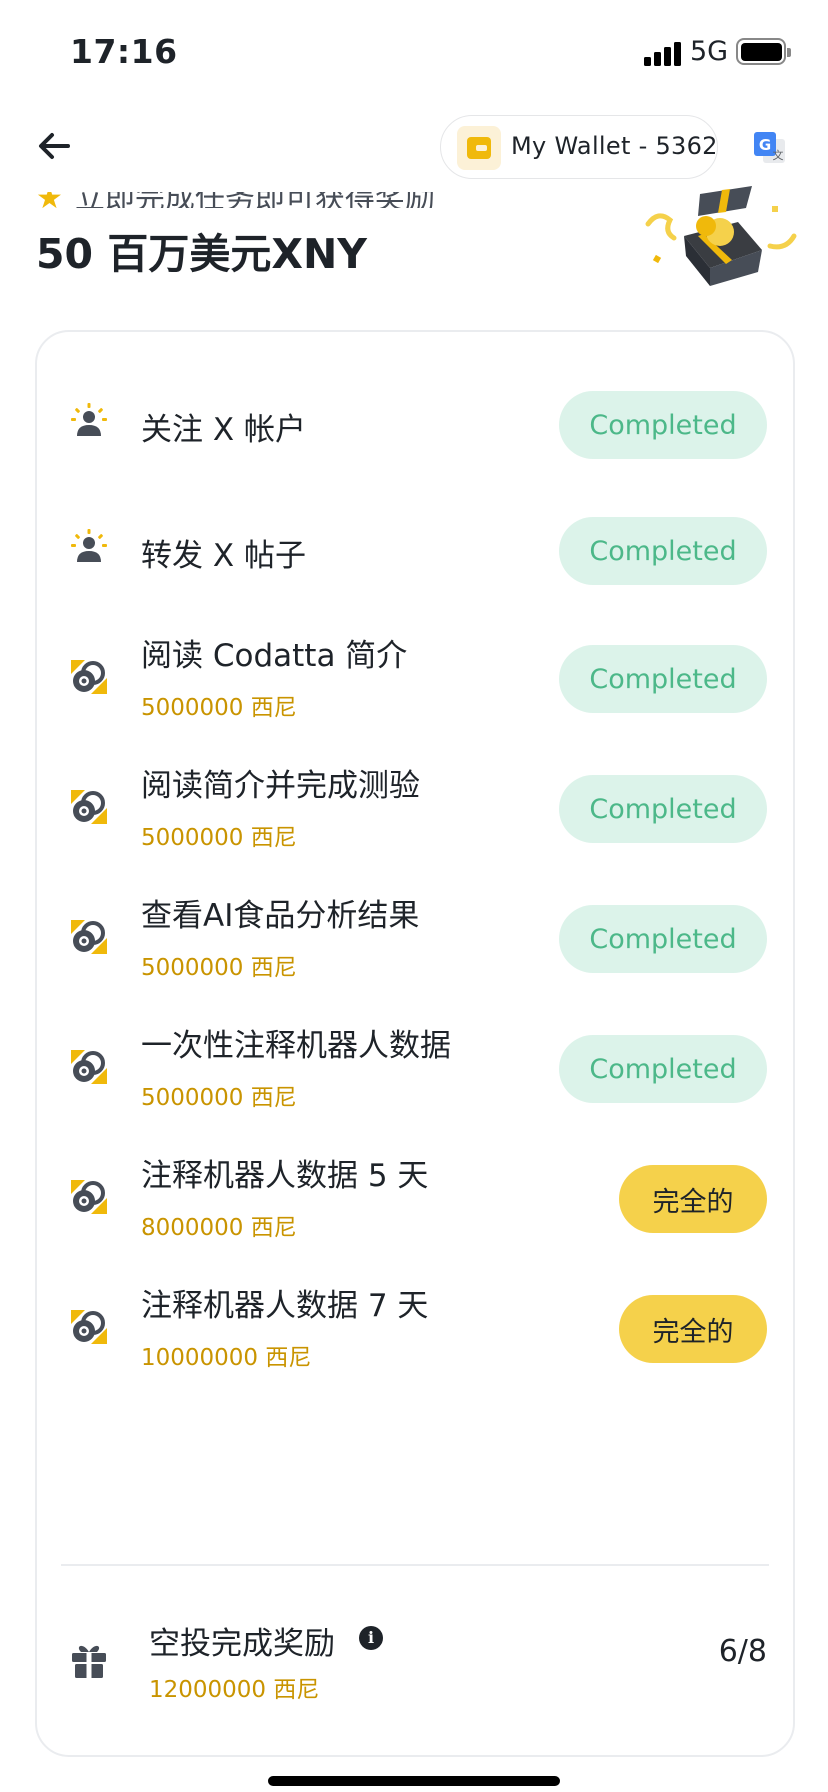 This screenshot has width=828, height=1792. What do you see at coordinates (415, 1565) in the screenshot?
I see `divider` at bounding box center [415, 1565].